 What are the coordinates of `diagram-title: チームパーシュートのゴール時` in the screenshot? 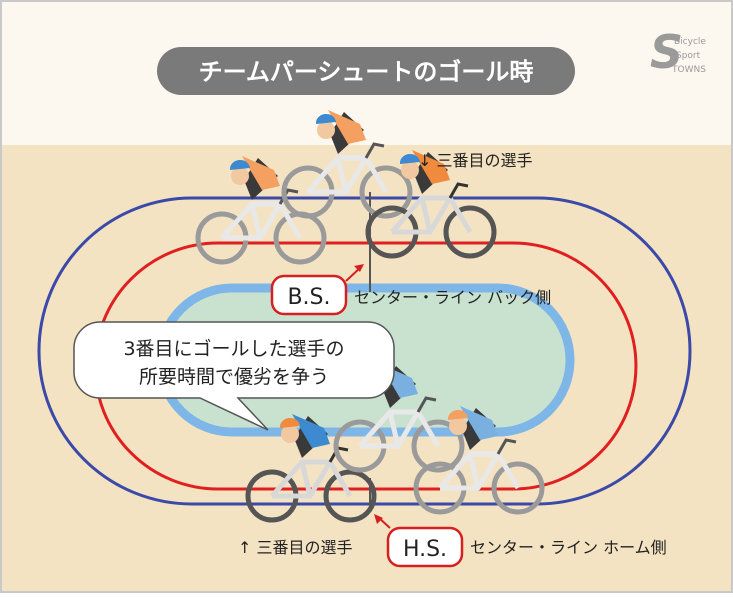 It's located at (366, 72).